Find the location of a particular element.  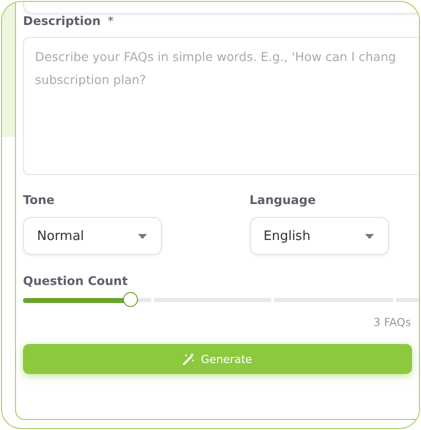

field-label: Question Count is located at coordinates (76, 281).